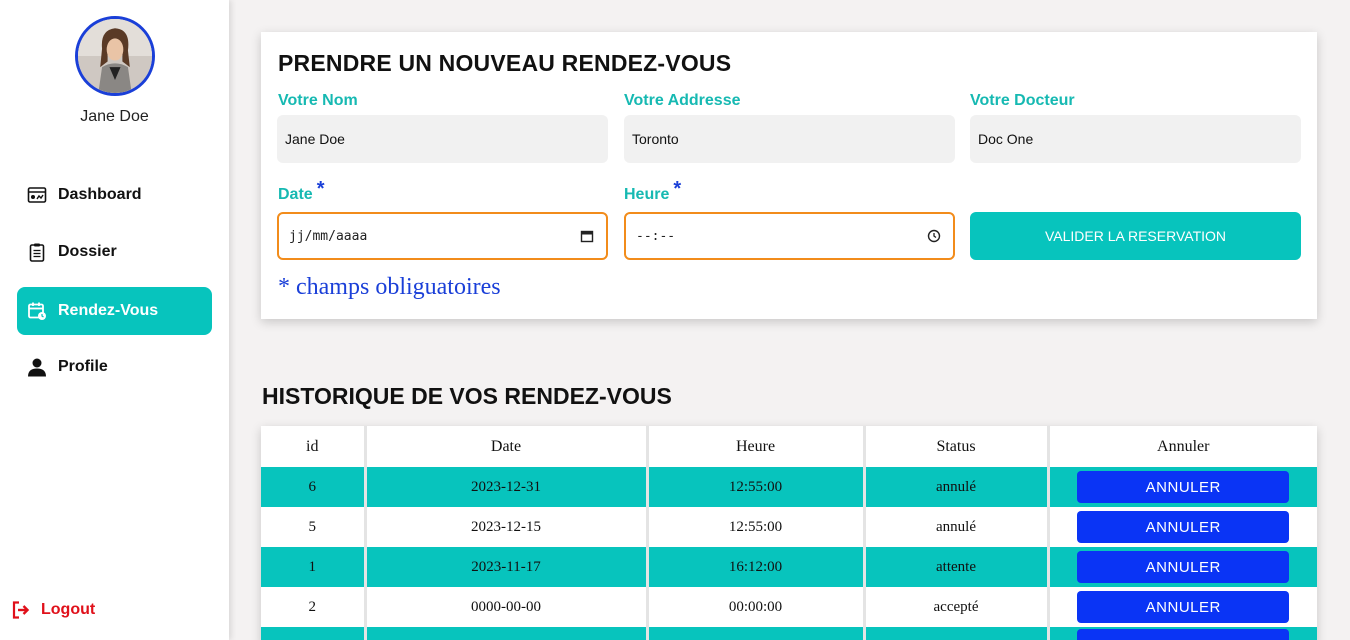  I want to click on user-icon, so click(37, 367).